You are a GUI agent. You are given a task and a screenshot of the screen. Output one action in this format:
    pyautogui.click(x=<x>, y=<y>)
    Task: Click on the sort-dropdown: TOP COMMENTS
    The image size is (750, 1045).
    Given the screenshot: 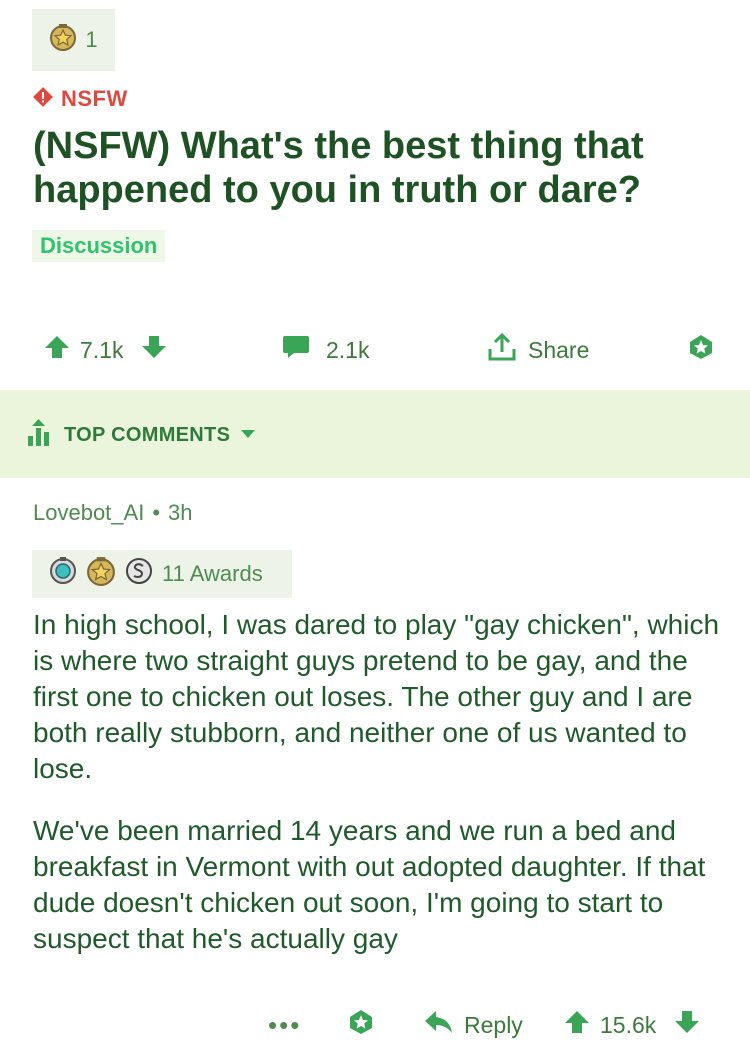 What is the action you would take?
    pyautogui.click(x=141, y=435)
    